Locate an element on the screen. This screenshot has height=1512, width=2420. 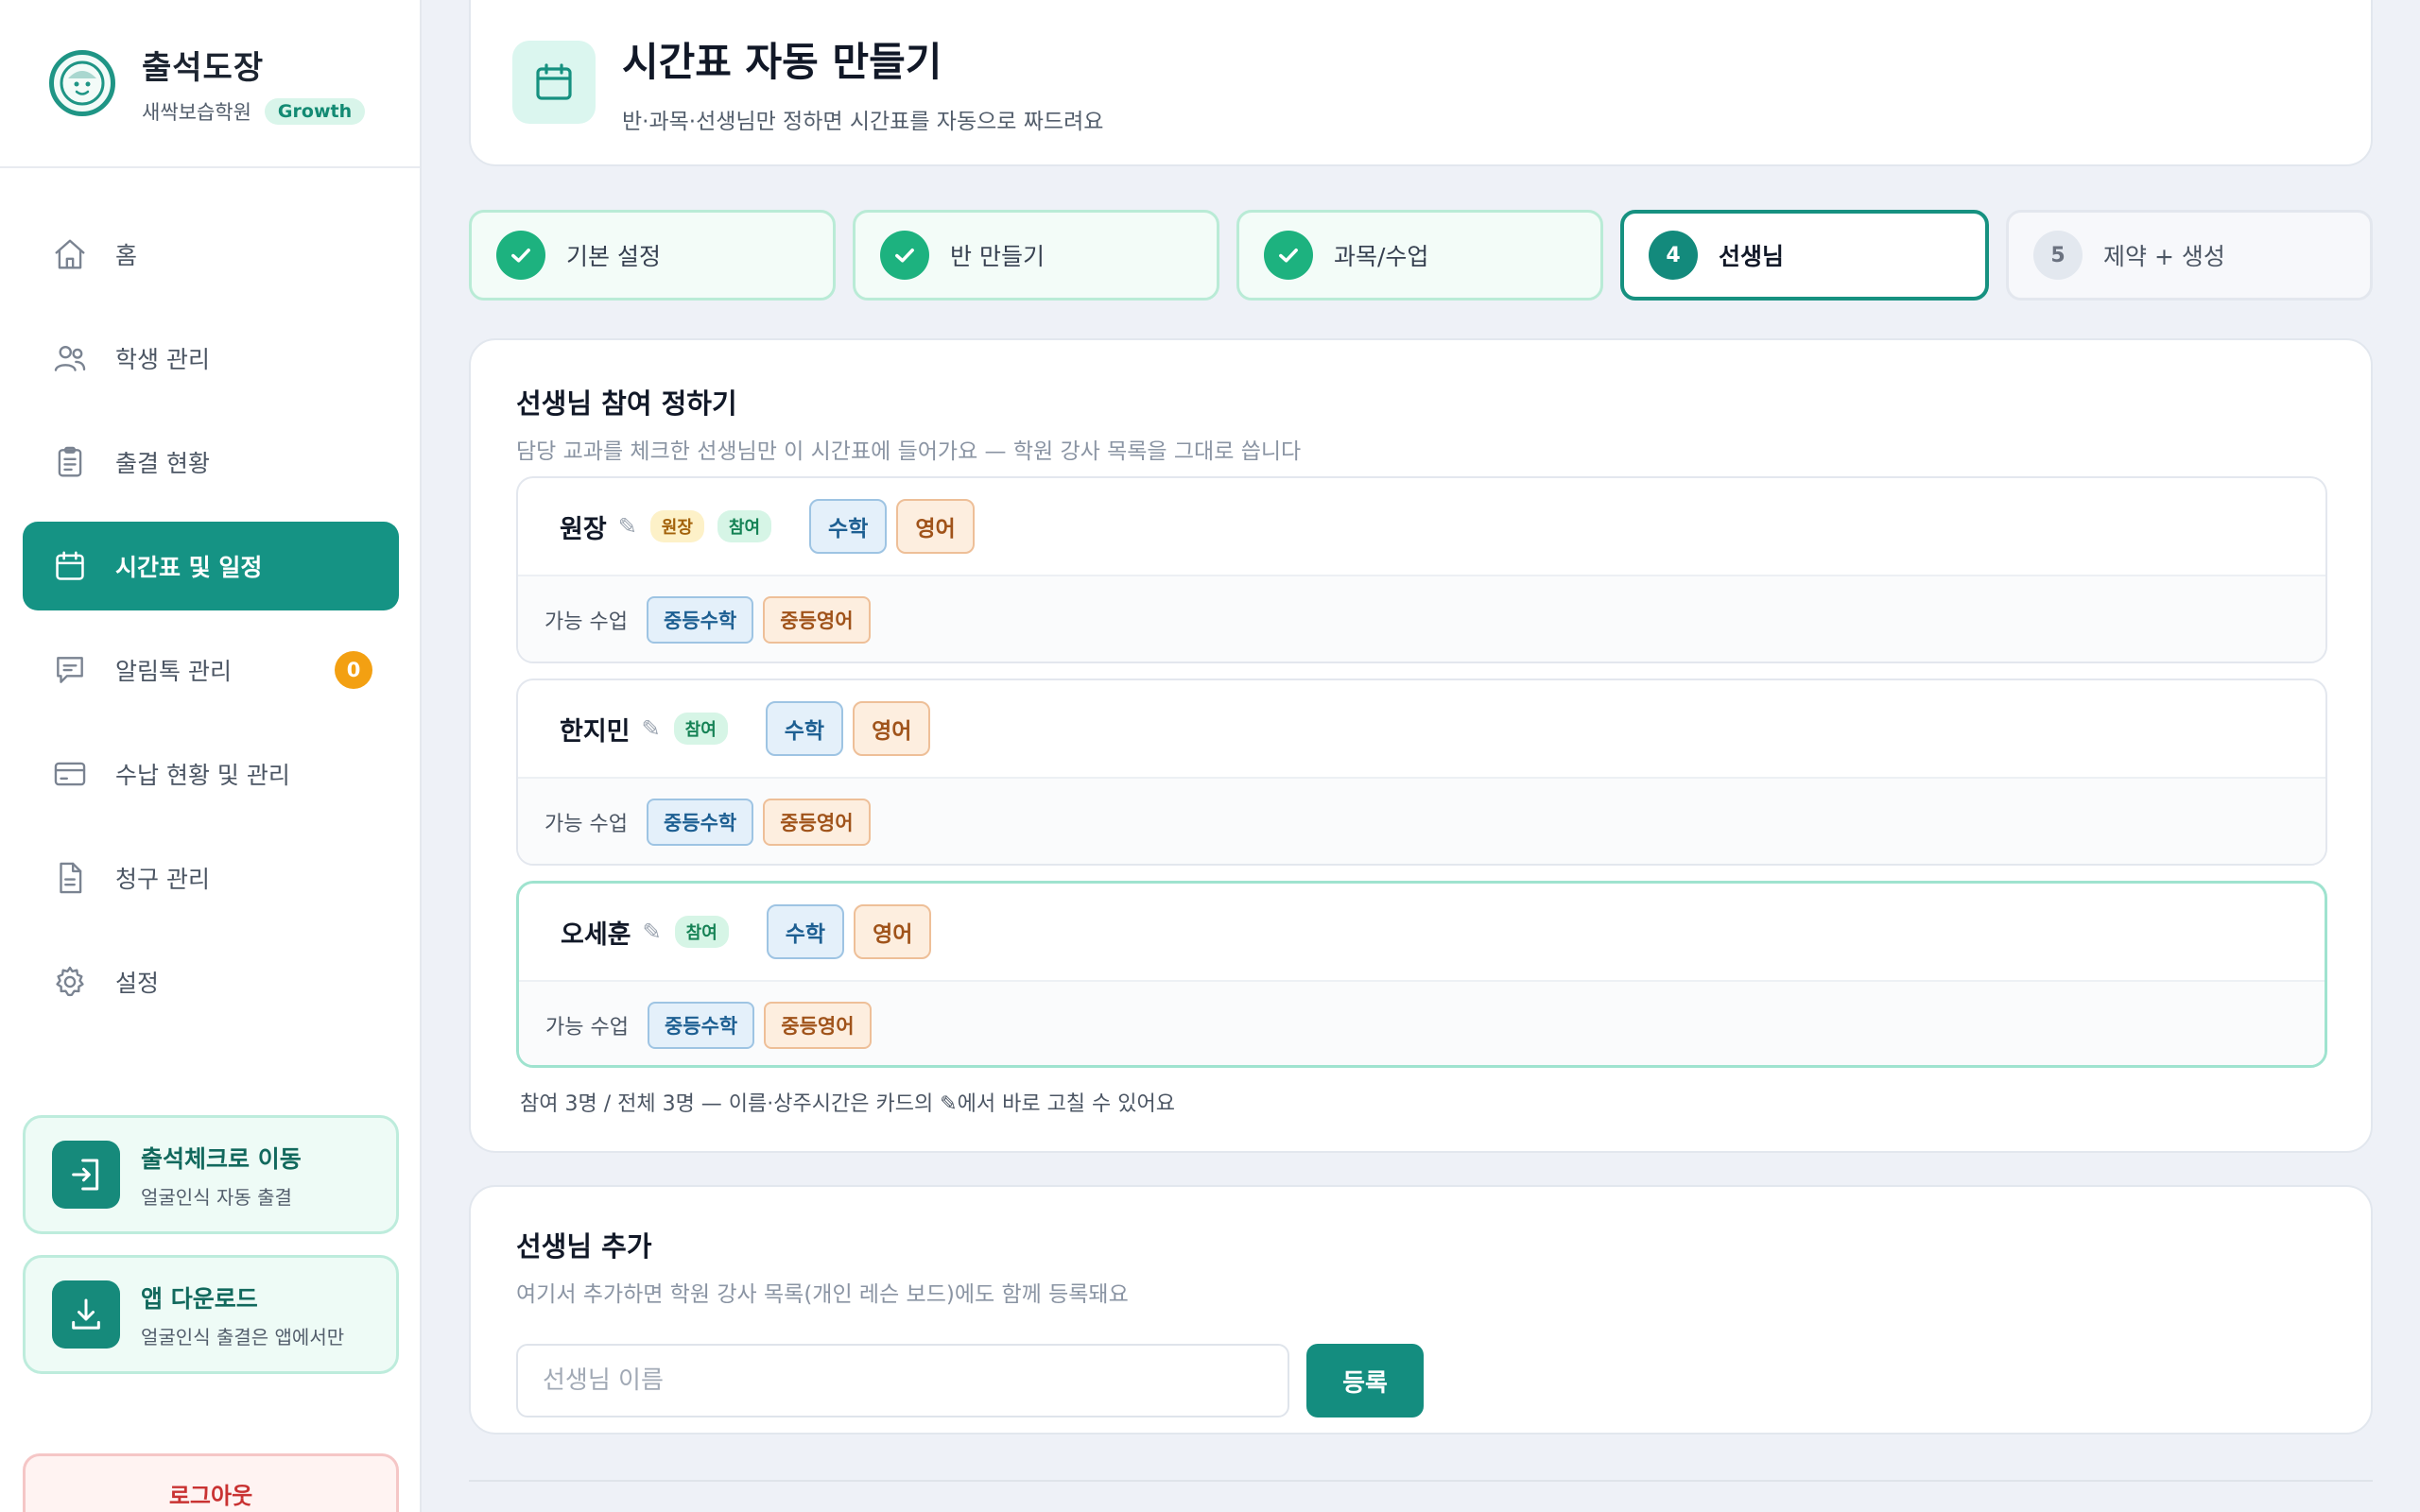
sidebar-item-label: 시간표 및 일정 is located at coordinates (189, 567).